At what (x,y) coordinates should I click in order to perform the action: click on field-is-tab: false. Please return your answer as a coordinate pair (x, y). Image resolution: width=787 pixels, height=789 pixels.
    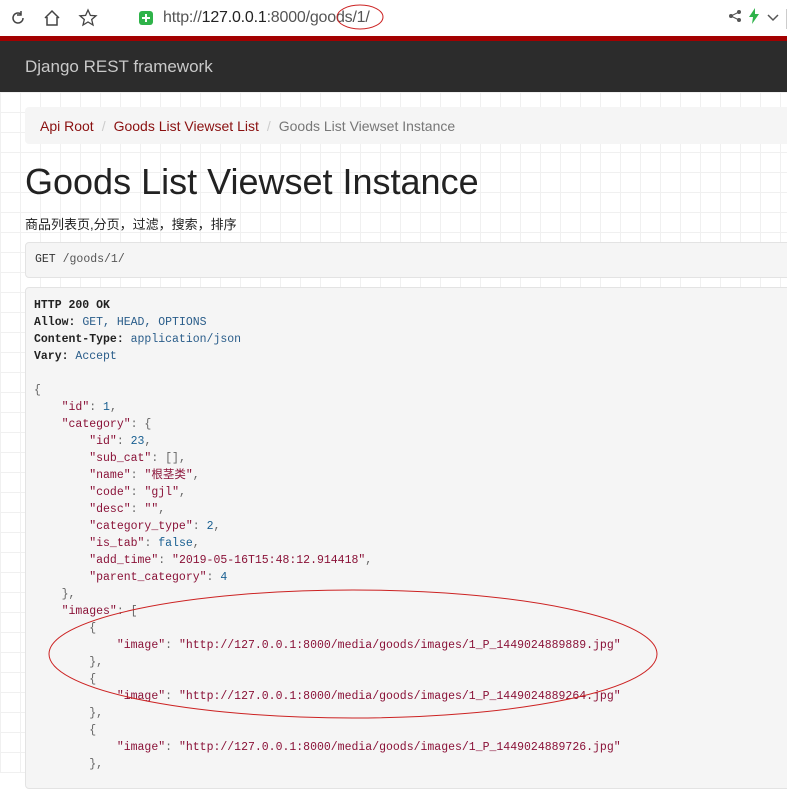
    Looking at the image, I should click on (175, 543).